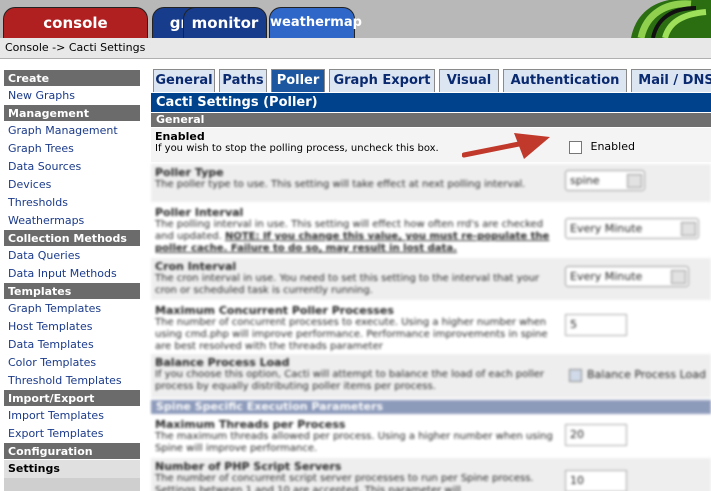 The width and height of the screenshot is (711, 491). What do you see at coordinates (469, 80) in the screenshot?
I see `tab-visual: Visual` at bounding box center [469, 80].